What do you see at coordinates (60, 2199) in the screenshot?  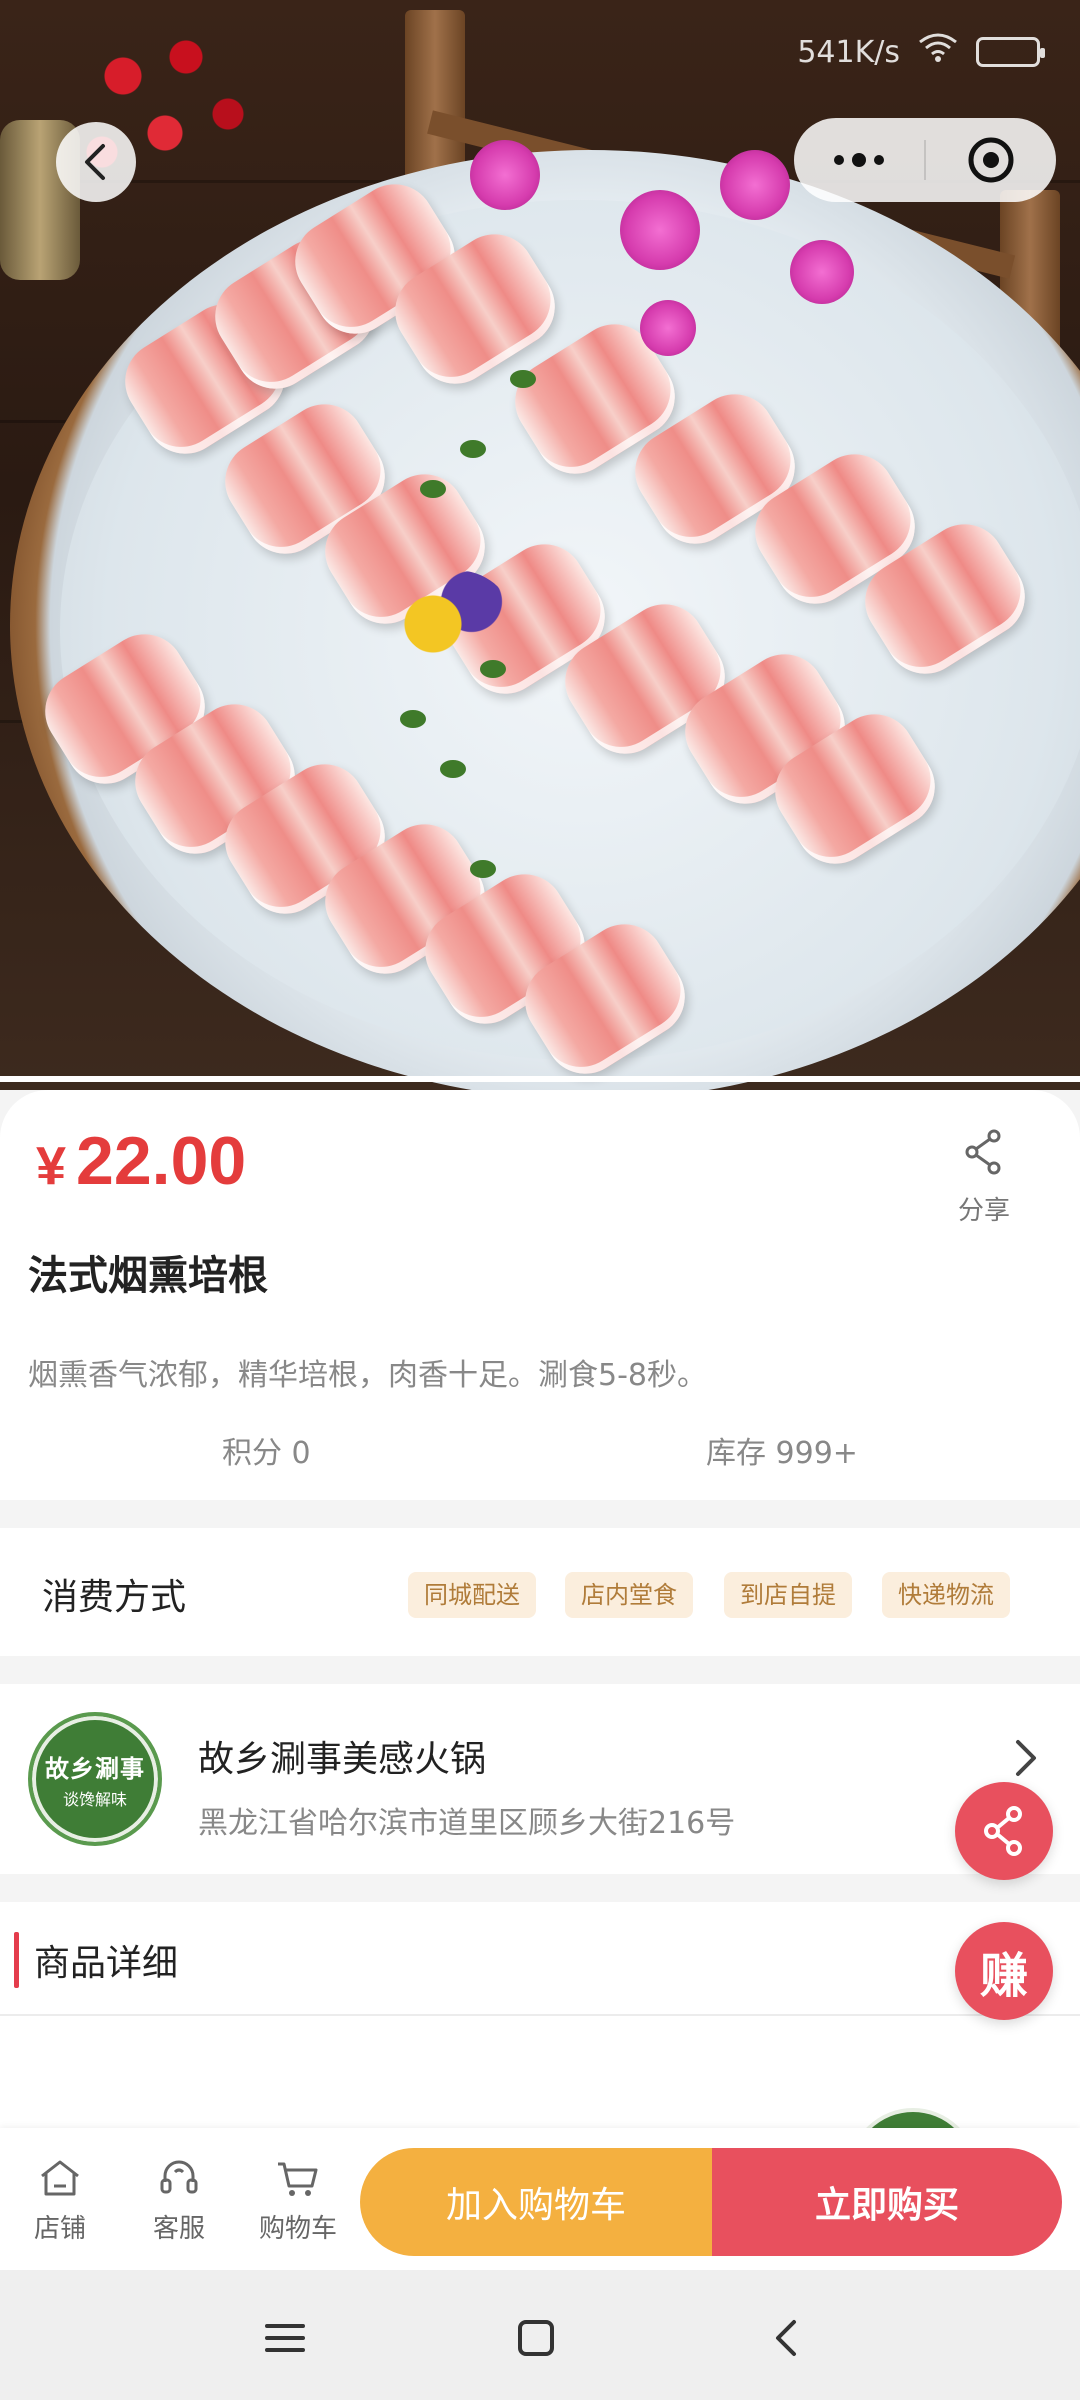 I see `shop-button: 店铺` at bounding box center [60, 2199].